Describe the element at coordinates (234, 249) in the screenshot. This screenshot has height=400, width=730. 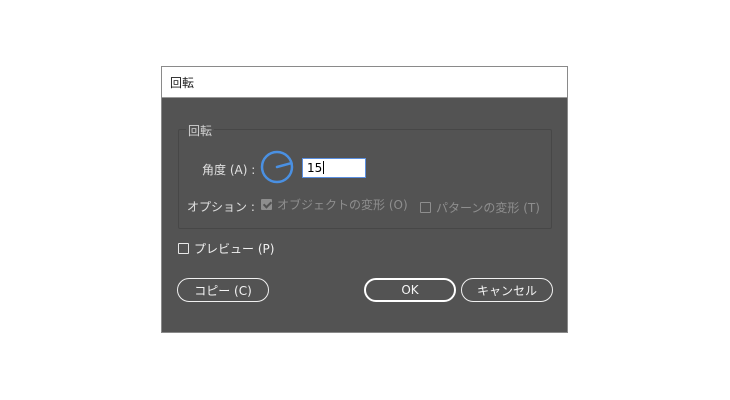
I see `preview-label: プレビュー (P)` at that location.